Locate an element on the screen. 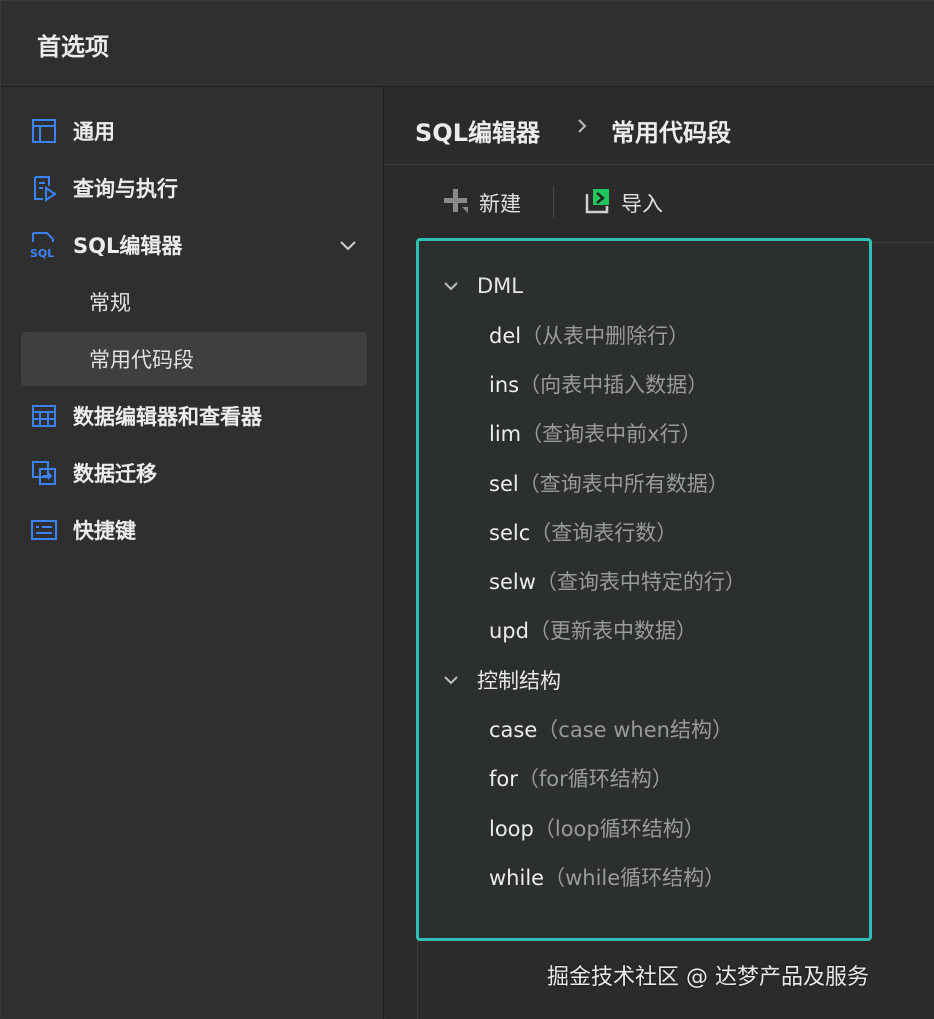  tree-item: loop（loop循环结构） is located at coordinates (597, 828).